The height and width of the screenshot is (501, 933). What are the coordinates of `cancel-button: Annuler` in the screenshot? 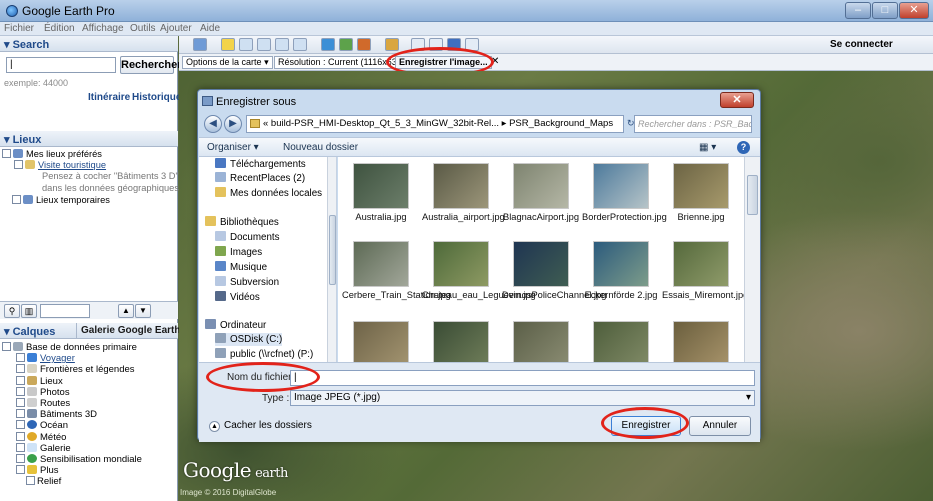 It's located at (720, 426).